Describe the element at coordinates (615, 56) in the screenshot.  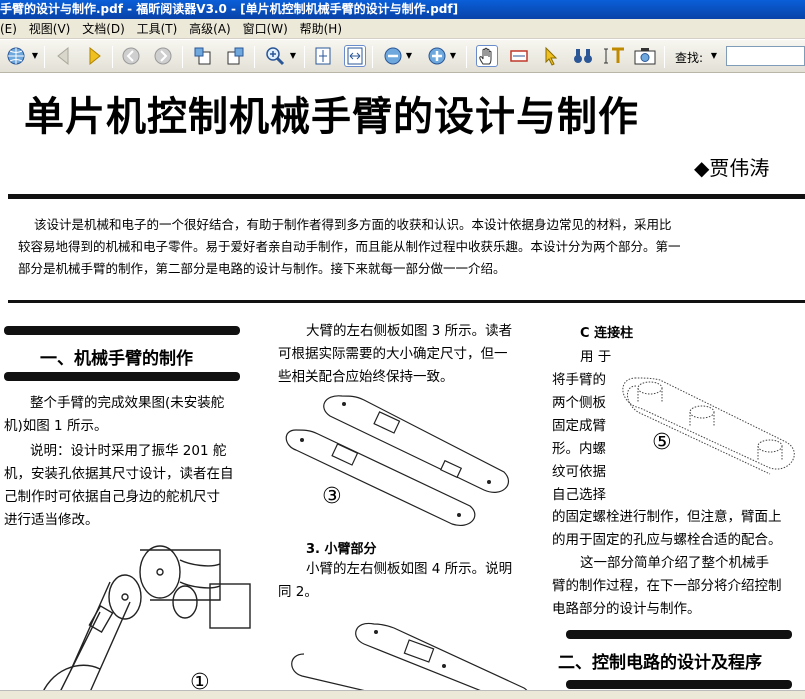
I see `text-select-icon` at that location.